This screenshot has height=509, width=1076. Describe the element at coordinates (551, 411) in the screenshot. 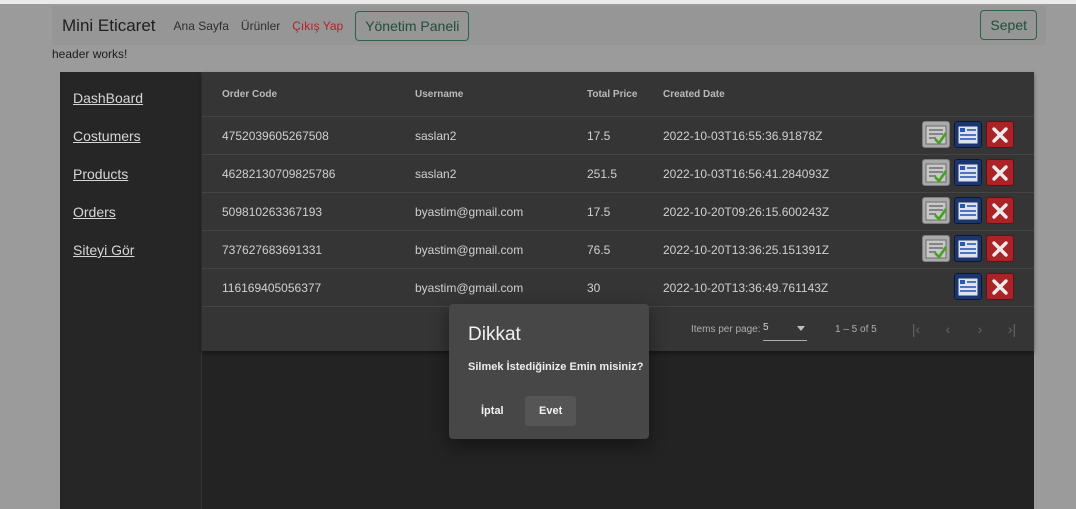

I see `confirm-button: Evet` at that location.